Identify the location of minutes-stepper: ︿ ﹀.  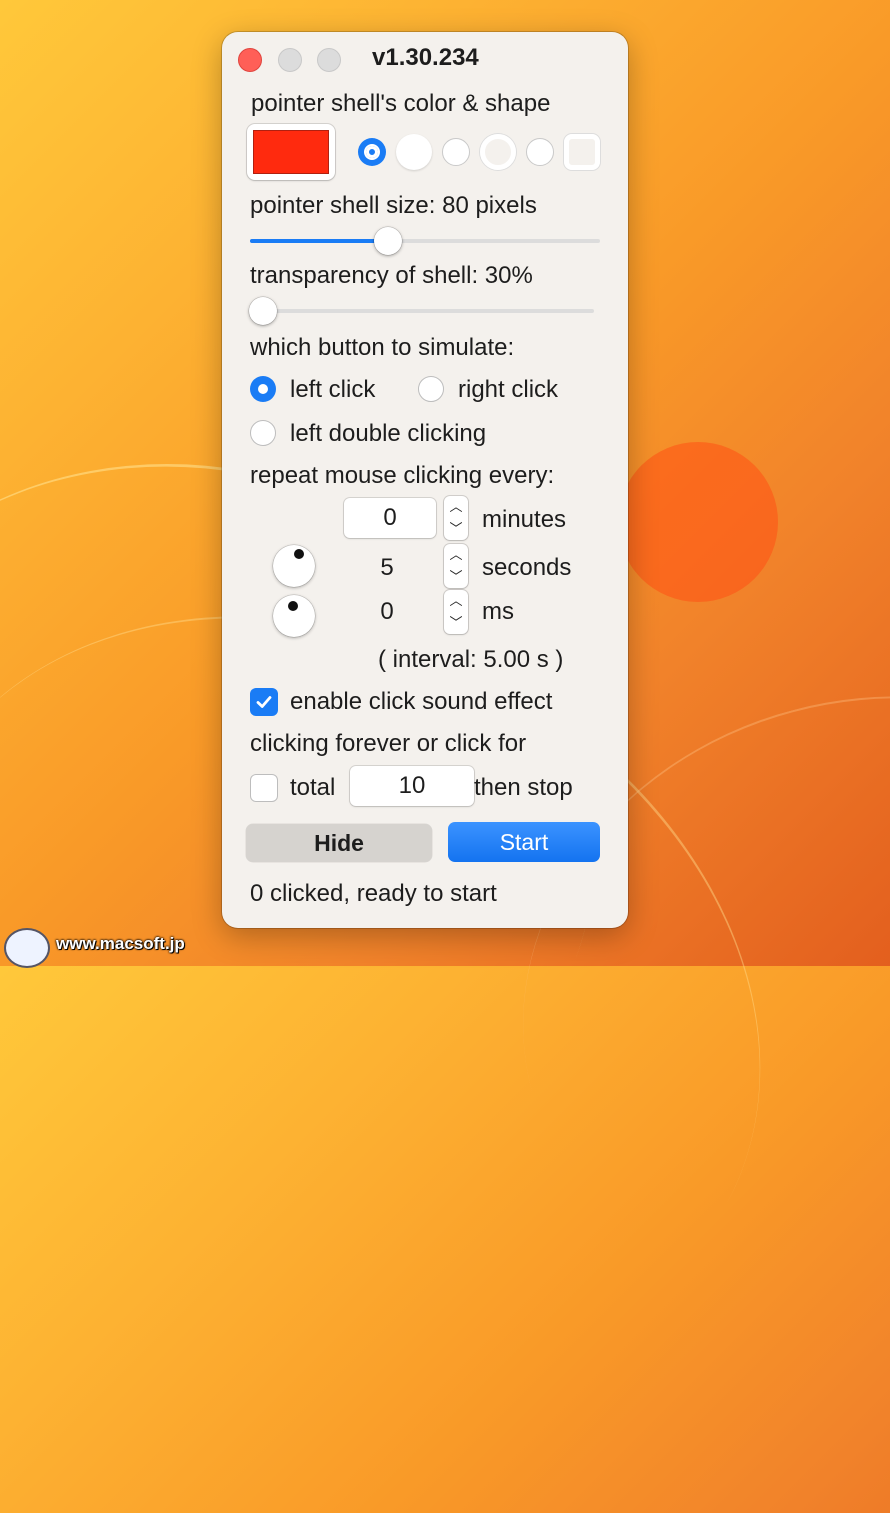
(456, 518).